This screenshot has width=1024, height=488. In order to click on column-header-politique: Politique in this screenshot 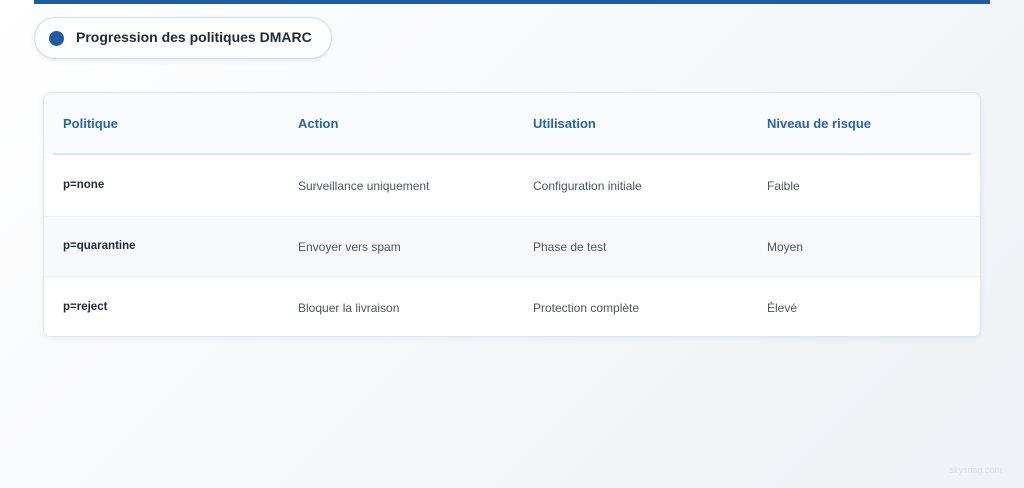, I will do `click(90, 123)`.